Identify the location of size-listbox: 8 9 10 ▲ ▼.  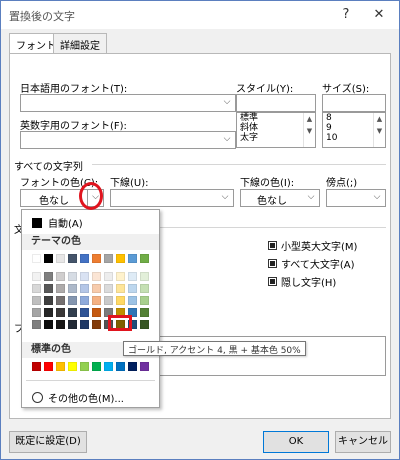
(354, 130).